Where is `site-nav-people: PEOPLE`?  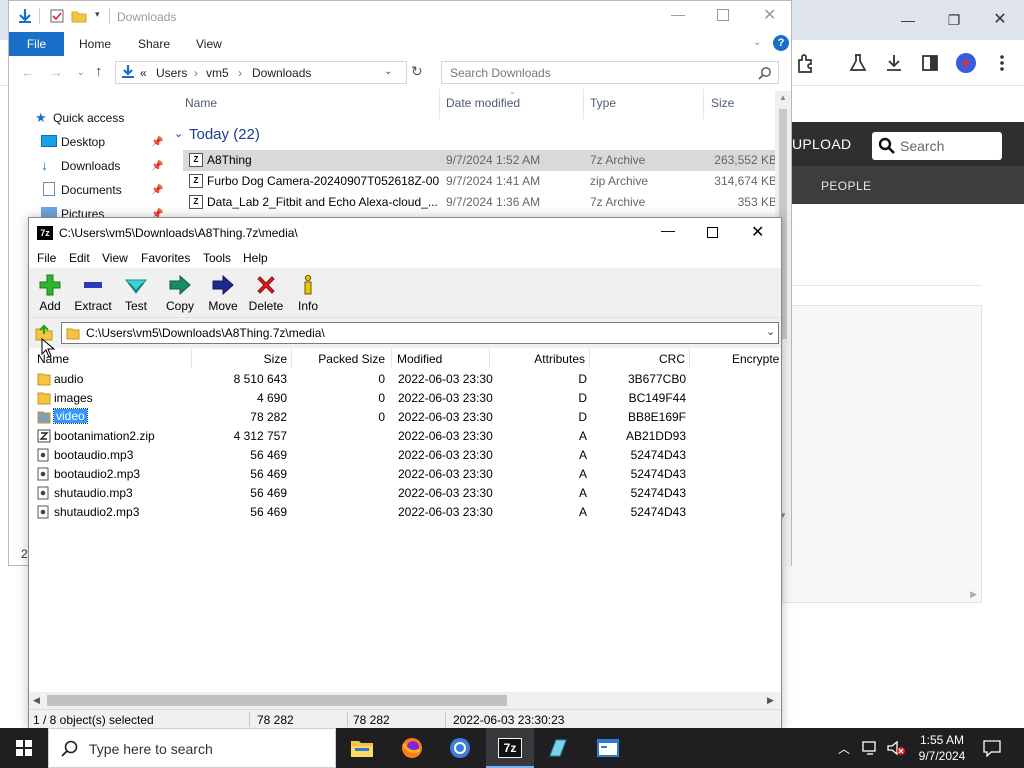 site-nav-people: PEOPLE is located at coordinates (846, 186).